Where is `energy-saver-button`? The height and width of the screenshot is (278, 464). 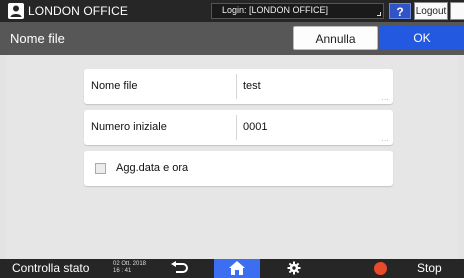 energy-saver-button is located at coordinates (457, 11).